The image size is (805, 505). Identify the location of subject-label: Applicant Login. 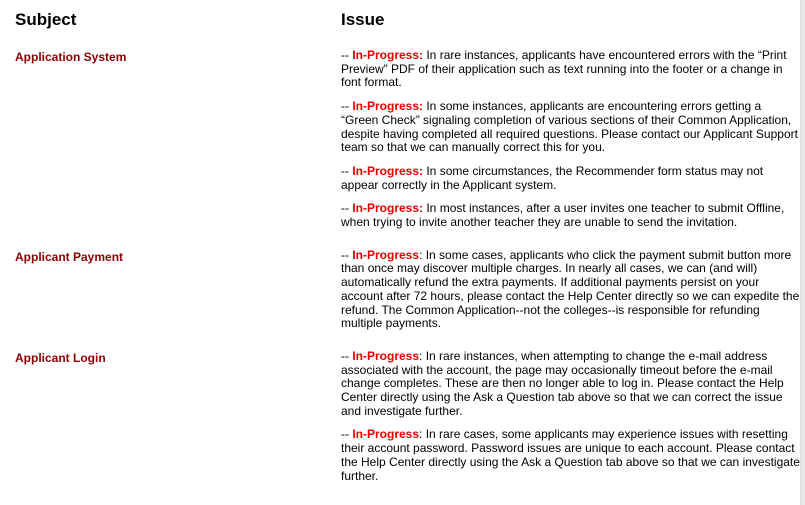
(60, 357).